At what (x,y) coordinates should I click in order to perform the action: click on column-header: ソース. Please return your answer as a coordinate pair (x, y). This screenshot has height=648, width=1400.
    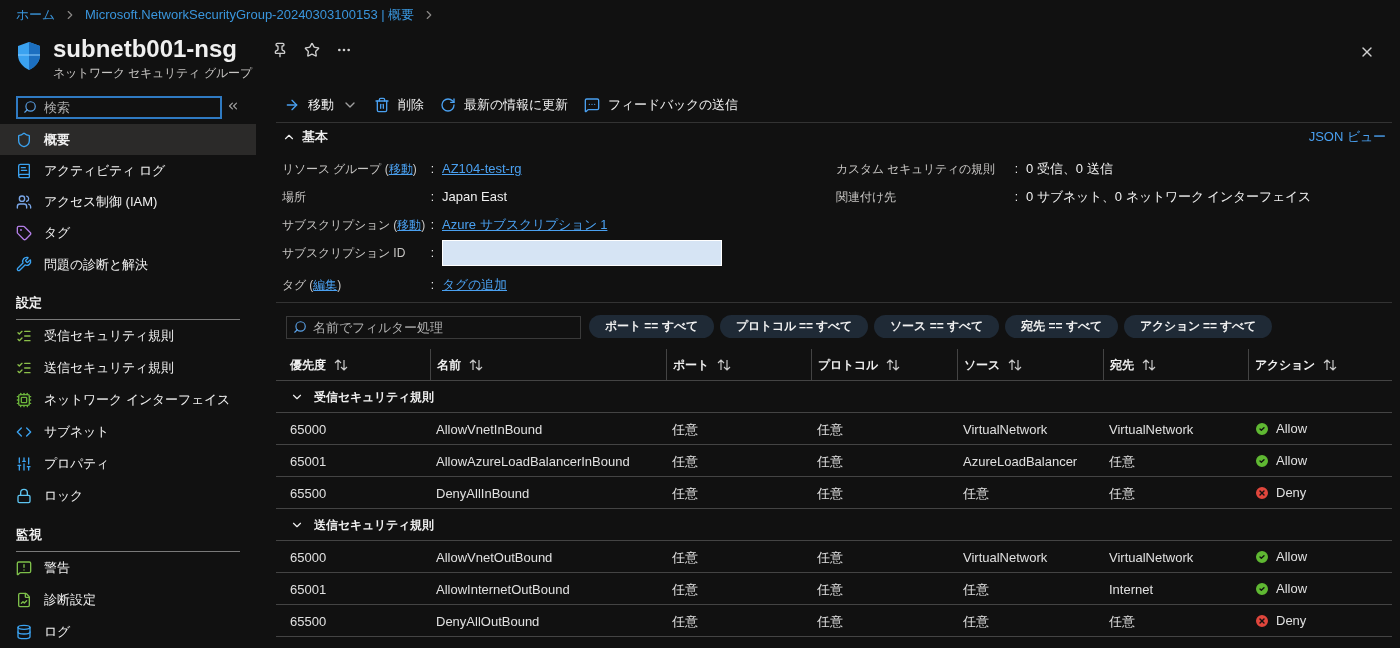
    Looking at the image, I should click on (982, 364).